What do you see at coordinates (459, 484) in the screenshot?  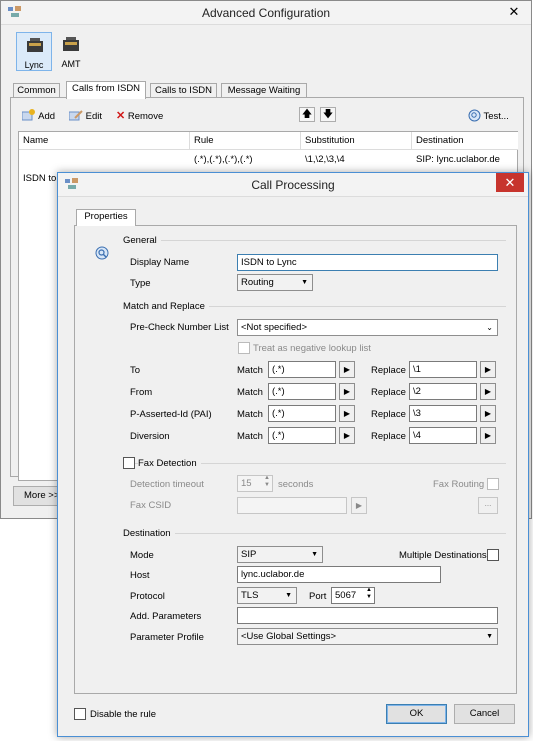 I see `fax-routing-label: Fax Routing` at bounding box center [459, 484].